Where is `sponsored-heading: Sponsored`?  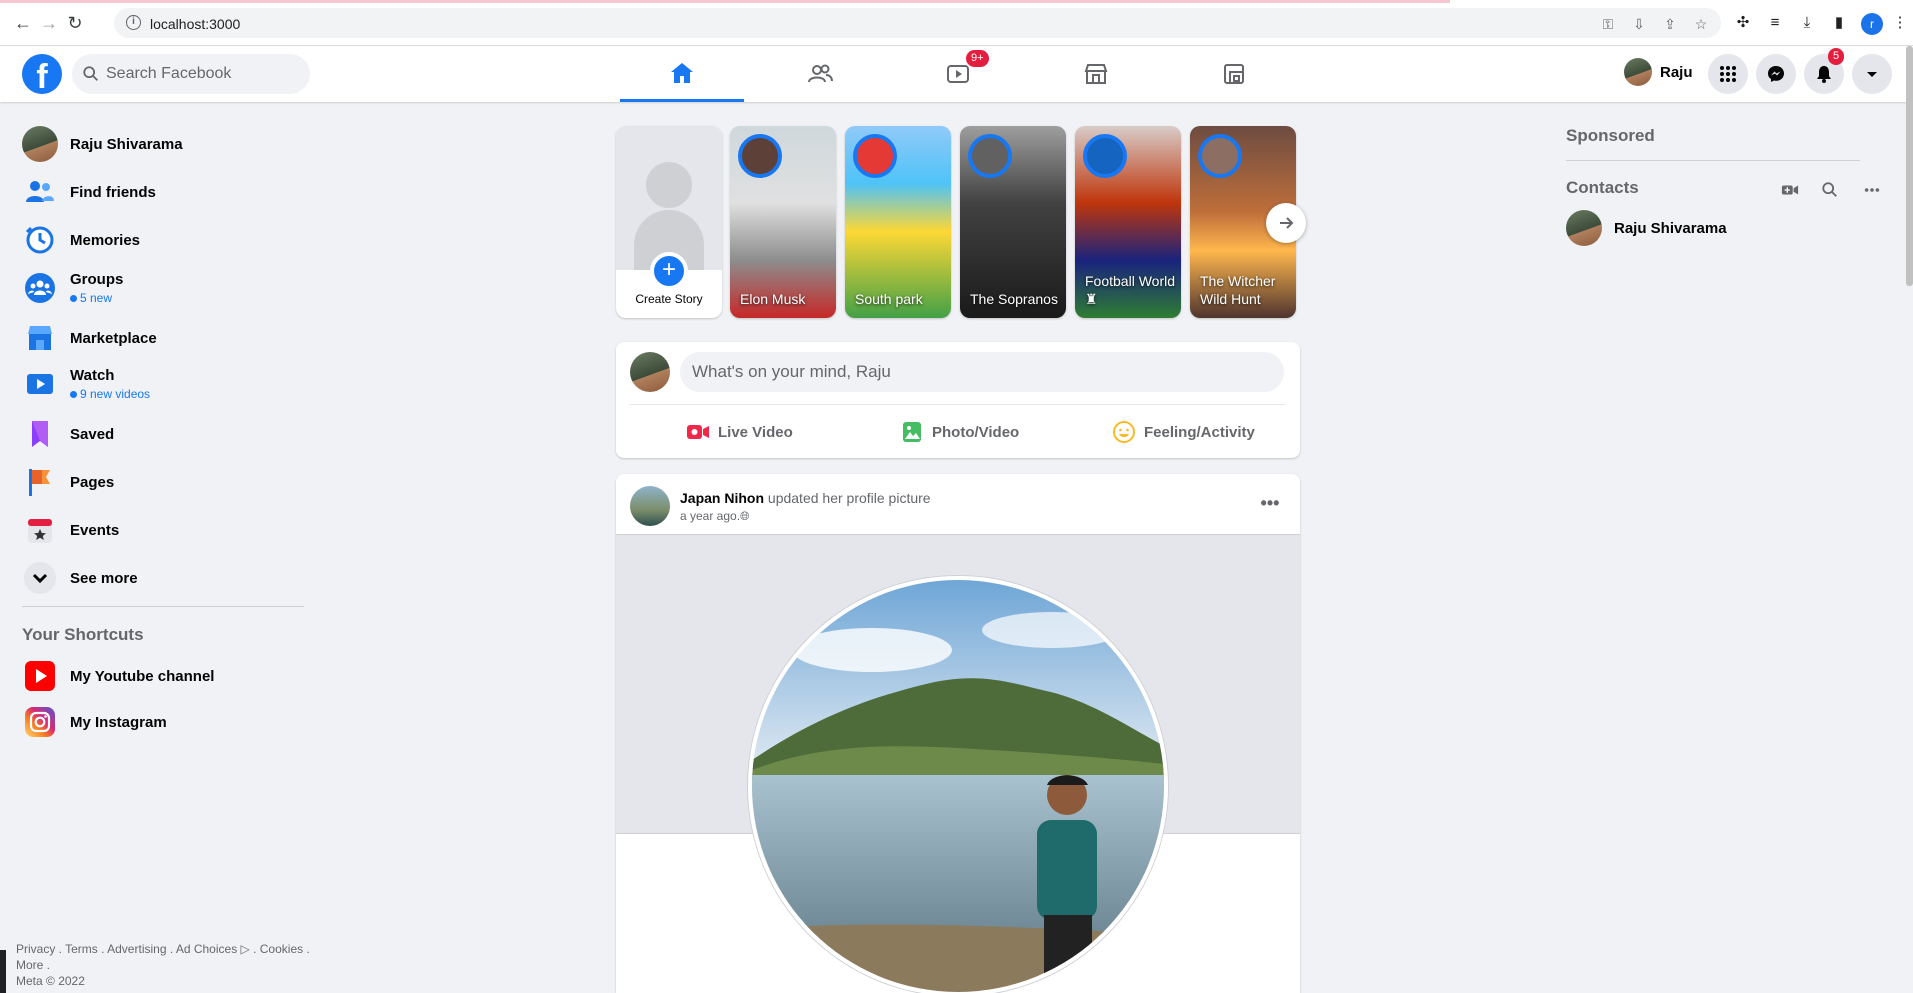 sponsored-heading: Sponsored is located at coordinates (1610, 135).